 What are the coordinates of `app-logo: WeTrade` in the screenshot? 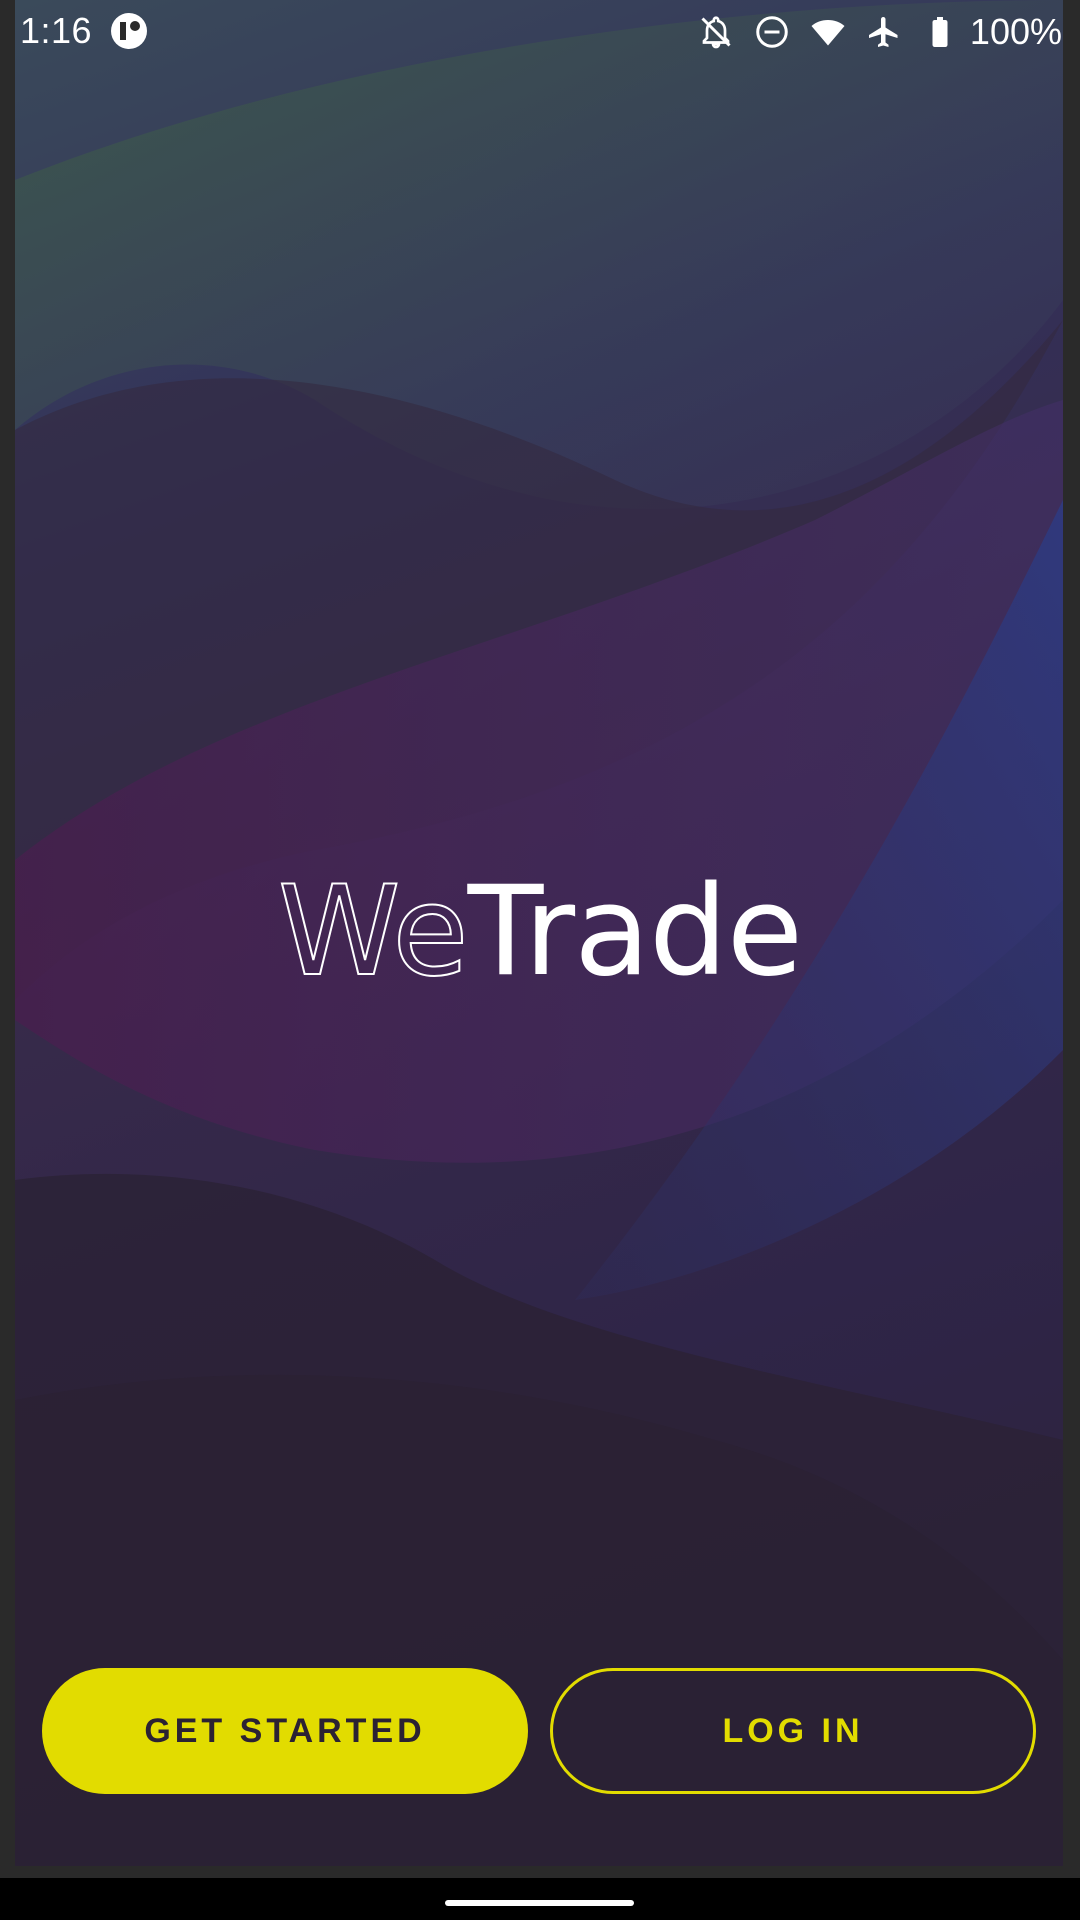 It's located at (540, 932).